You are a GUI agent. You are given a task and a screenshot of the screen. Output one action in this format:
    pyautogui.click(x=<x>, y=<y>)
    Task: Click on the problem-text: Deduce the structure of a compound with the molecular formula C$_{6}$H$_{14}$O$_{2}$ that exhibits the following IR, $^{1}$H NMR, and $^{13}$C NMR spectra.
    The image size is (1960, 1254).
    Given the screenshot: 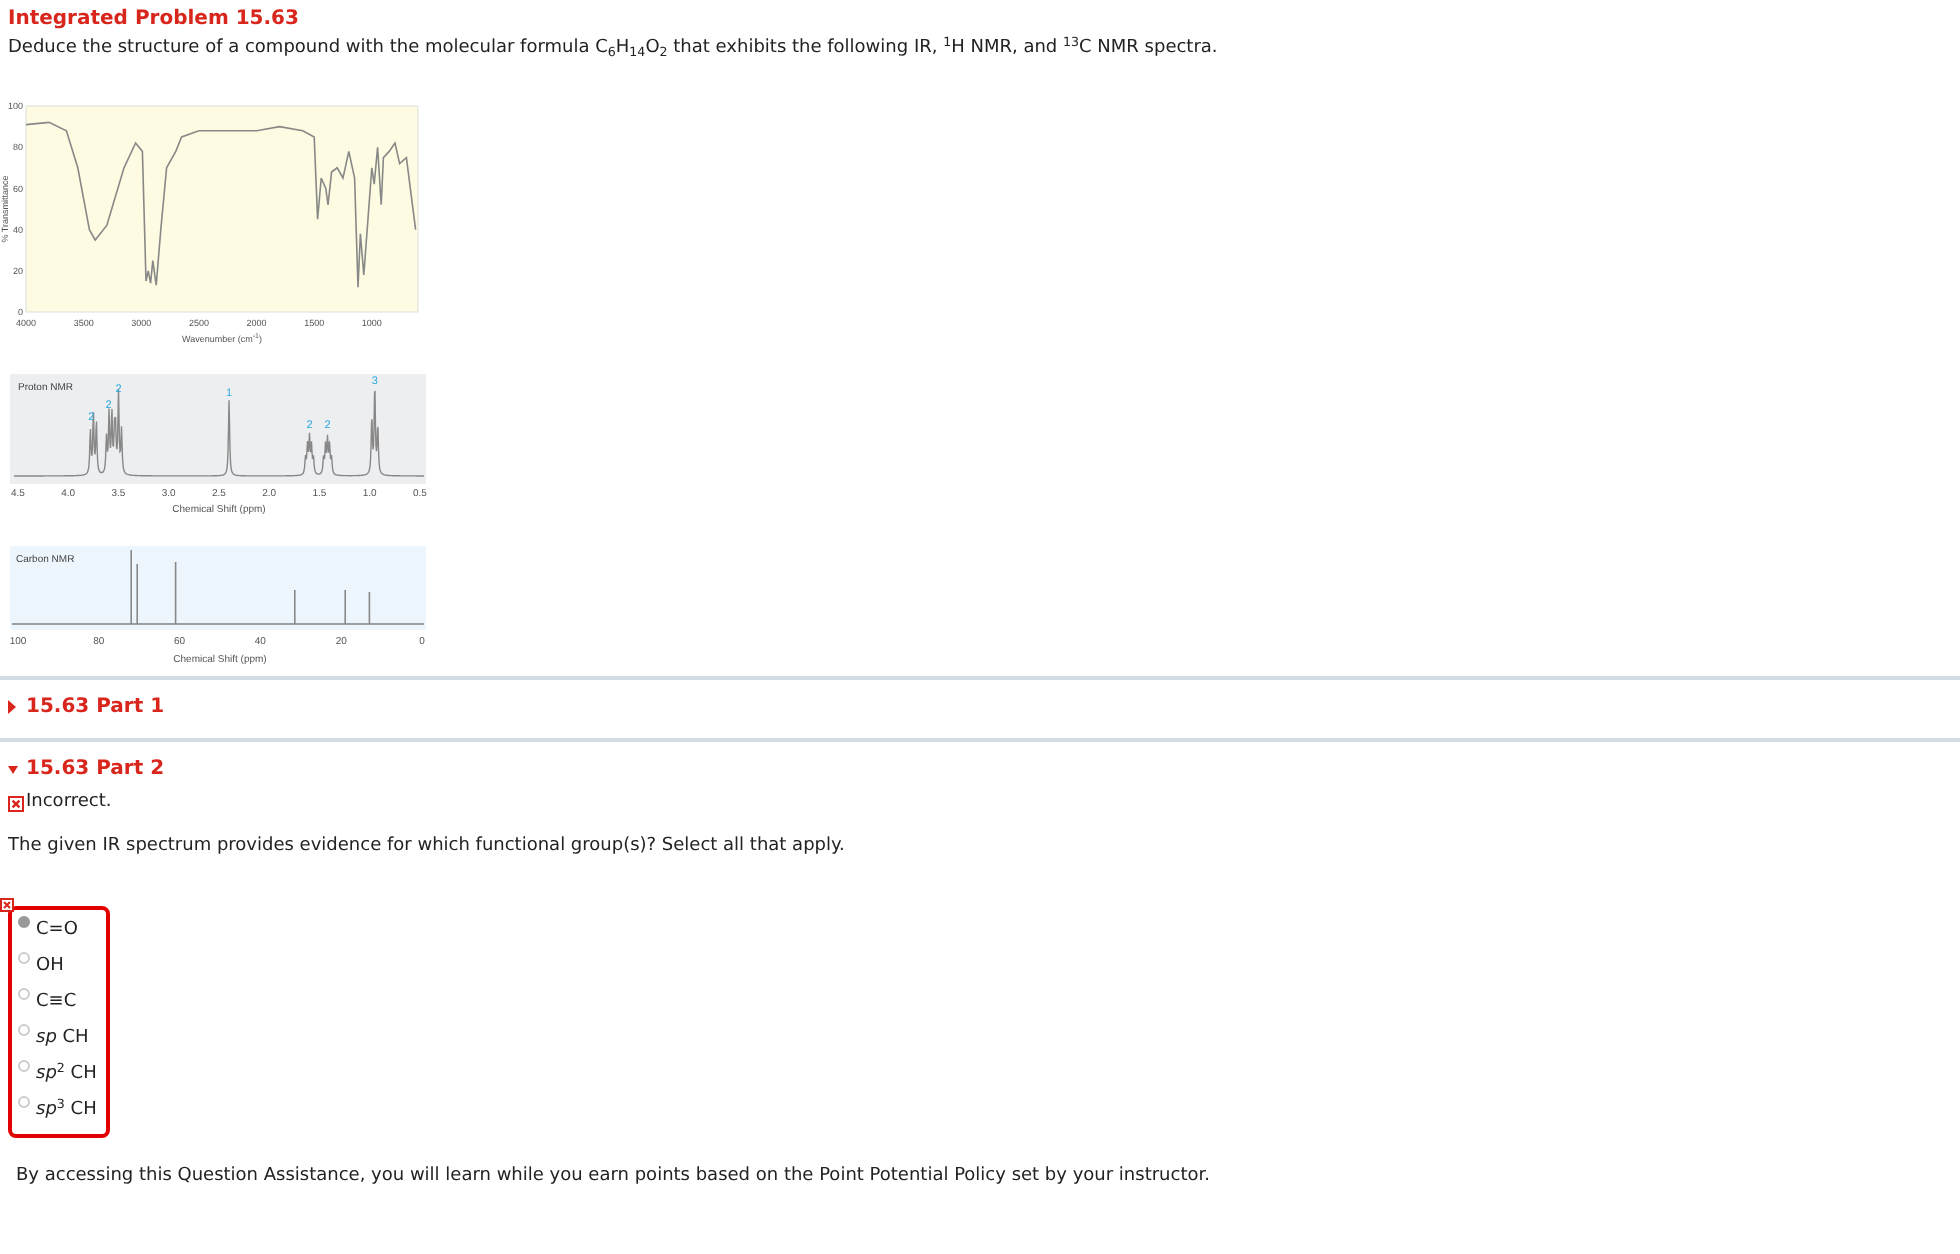 What is the action you would take?
    pyautogui.click(x=614, y=49)
    